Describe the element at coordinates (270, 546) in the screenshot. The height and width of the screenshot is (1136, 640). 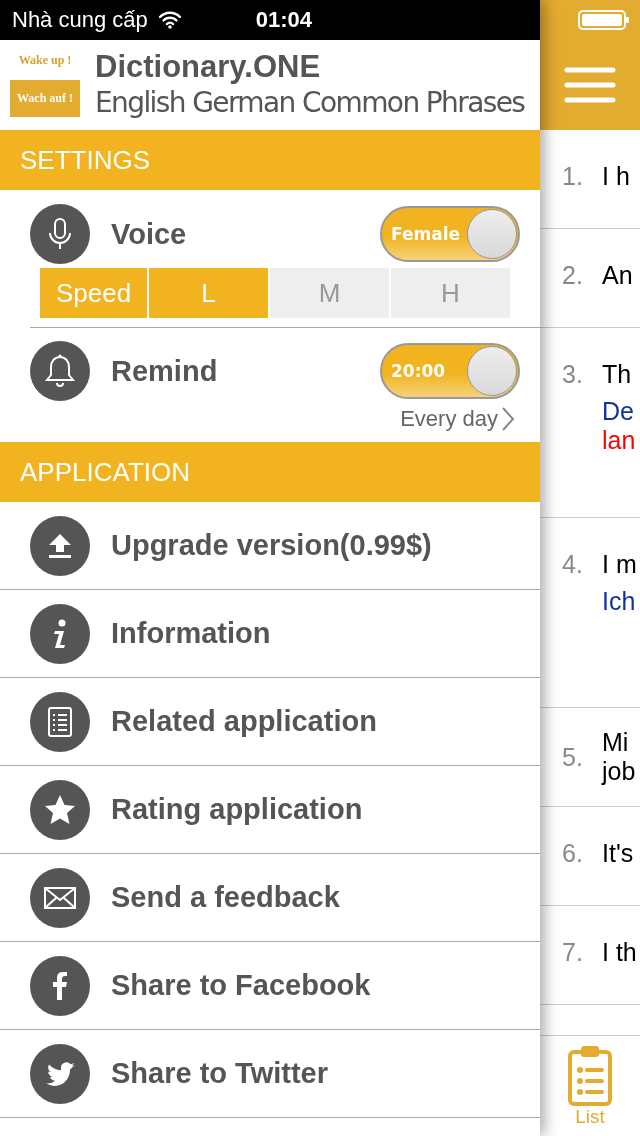
I see `menu-item: Upgrade version(0.99$)` at that location.